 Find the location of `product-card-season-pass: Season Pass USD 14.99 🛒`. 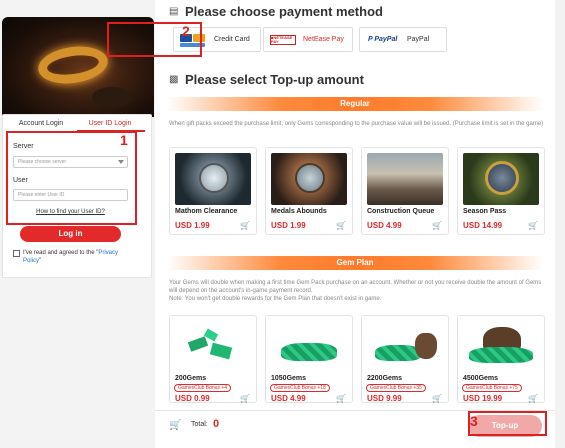

product-card-season-pass: Season Pass USD 14.99 🛒 is located at coordinates (501, 191).